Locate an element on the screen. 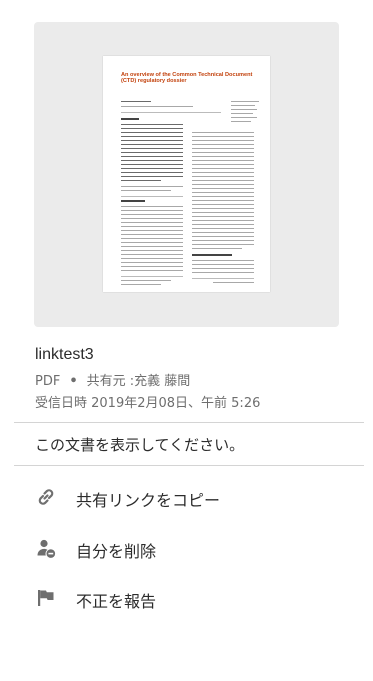 The height and width of the screenshot is (681, 373). link-icon is located at coordinates (46, 497).